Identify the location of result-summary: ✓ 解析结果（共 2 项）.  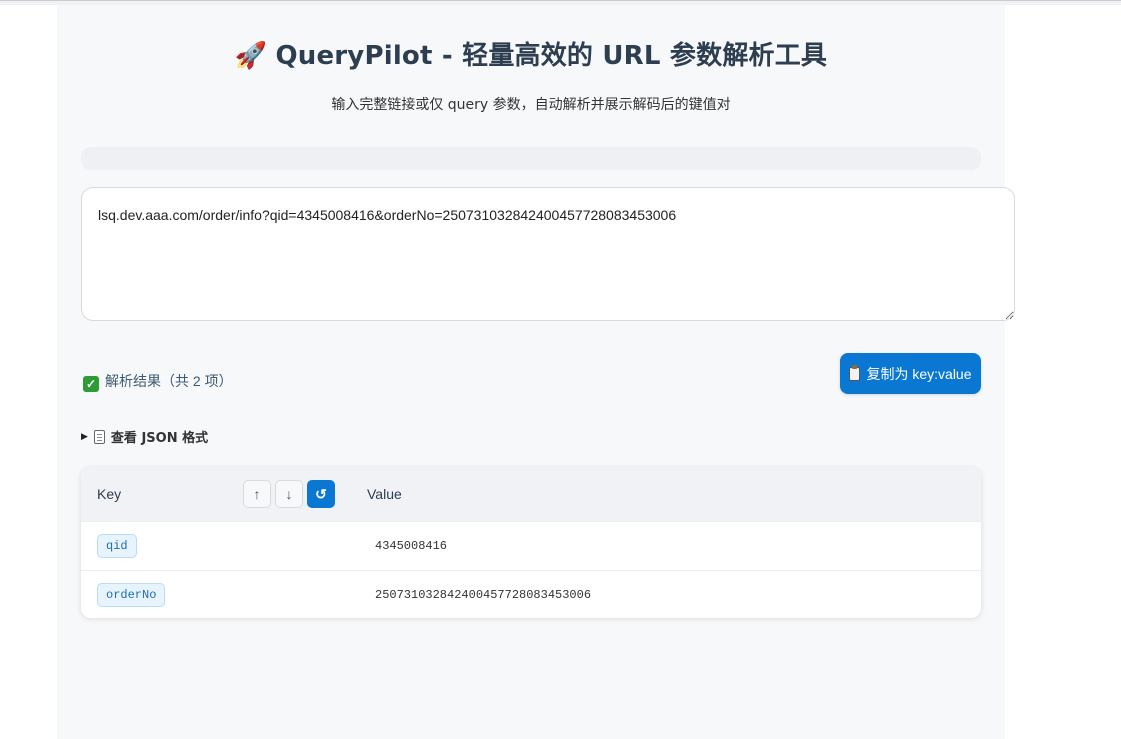
(158, 381).